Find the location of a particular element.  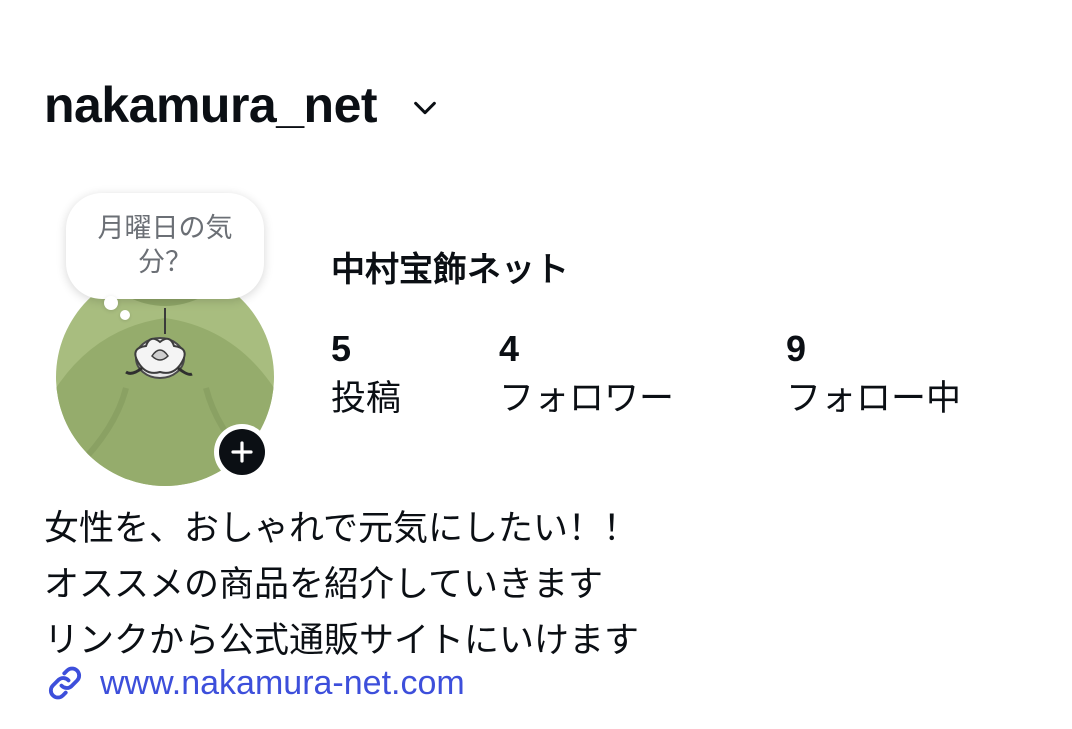

bio-line: オススメの商品を紹介していきます is located at coordinates (323, 585).